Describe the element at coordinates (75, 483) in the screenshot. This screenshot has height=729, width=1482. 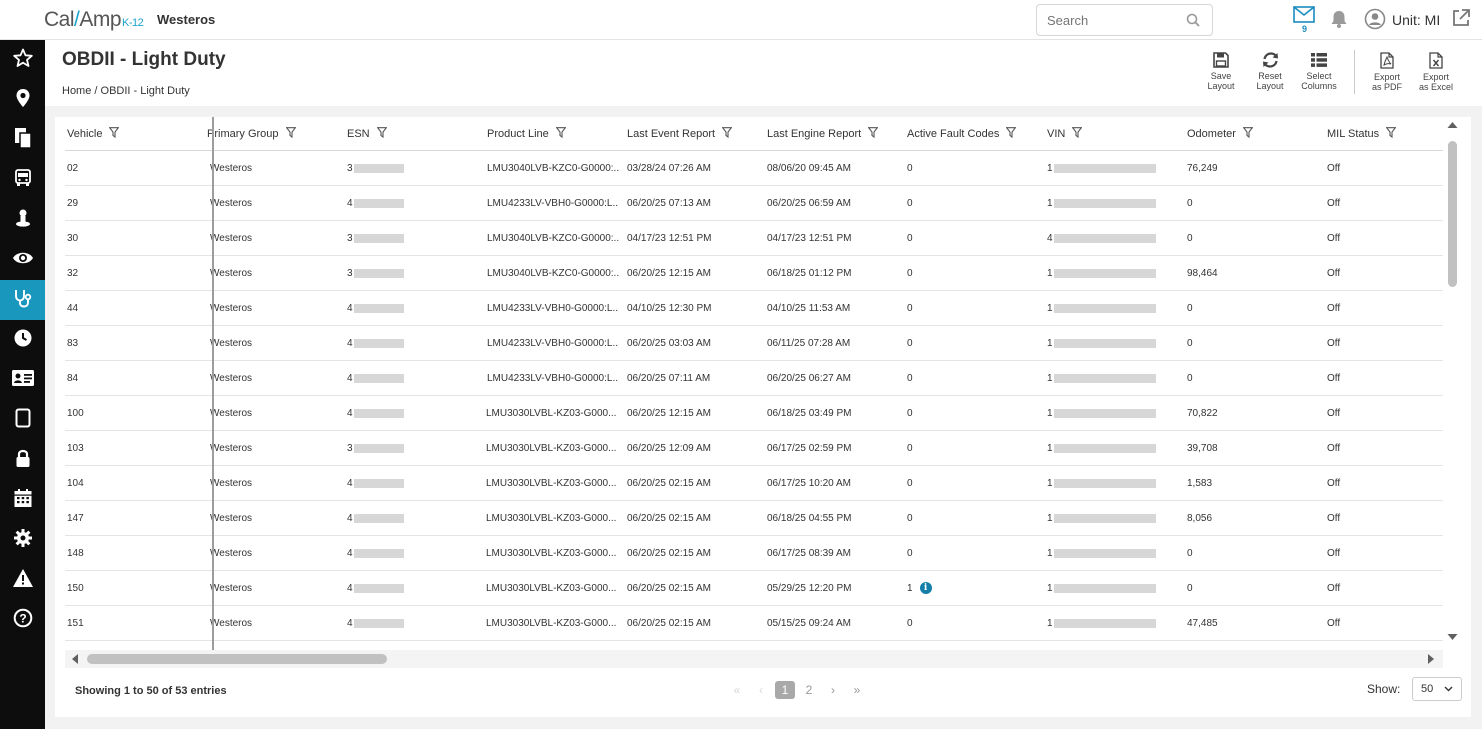
I see `cell-vehicle-value: 104` at that location.